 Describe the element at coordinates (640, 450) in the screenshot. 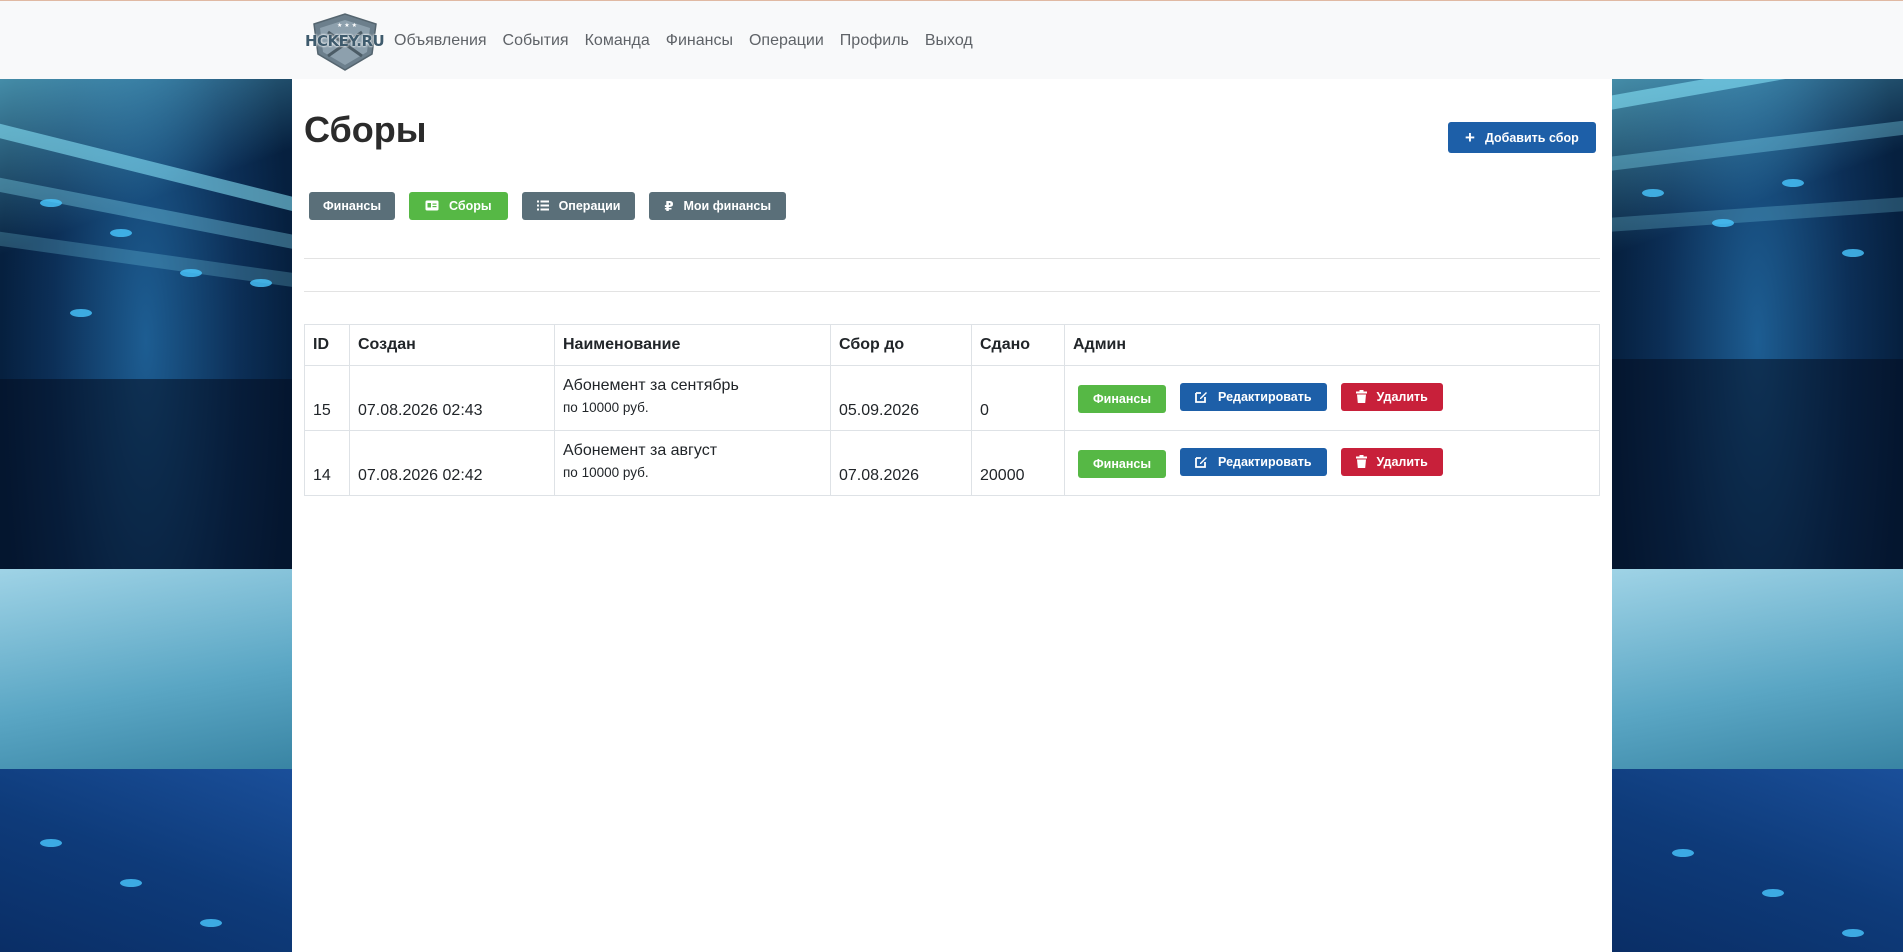

I see `collection-name: Абонемент за август` at that location.